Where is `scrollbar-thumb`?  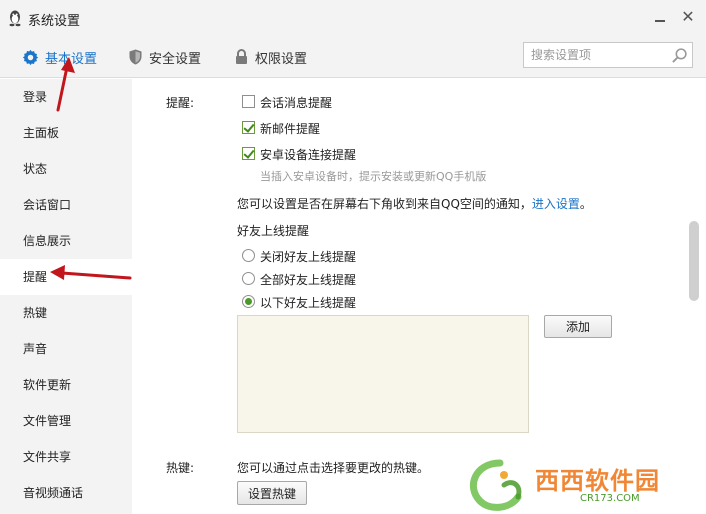
scrollbar-thumb is located at coordinates (694, 261).